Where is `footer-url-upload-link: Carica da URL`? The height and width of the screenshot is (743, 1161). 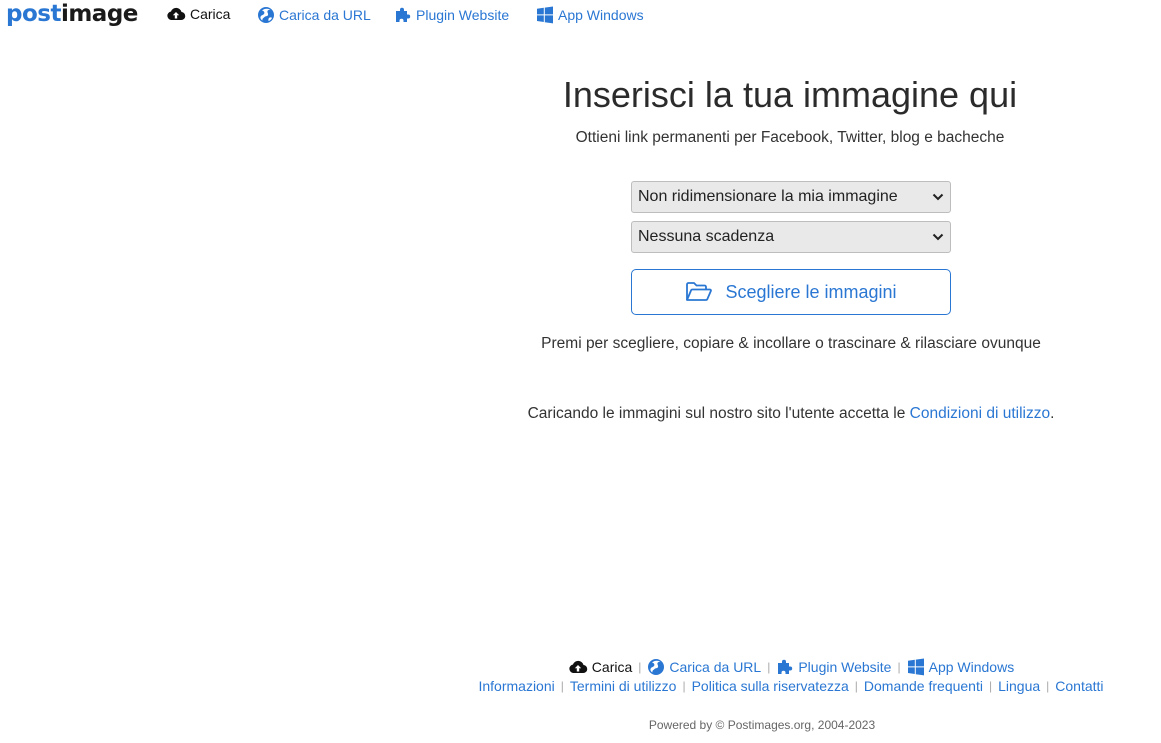 footer-url-upload-link: Carica da URL is located at coordinates (704, 667).